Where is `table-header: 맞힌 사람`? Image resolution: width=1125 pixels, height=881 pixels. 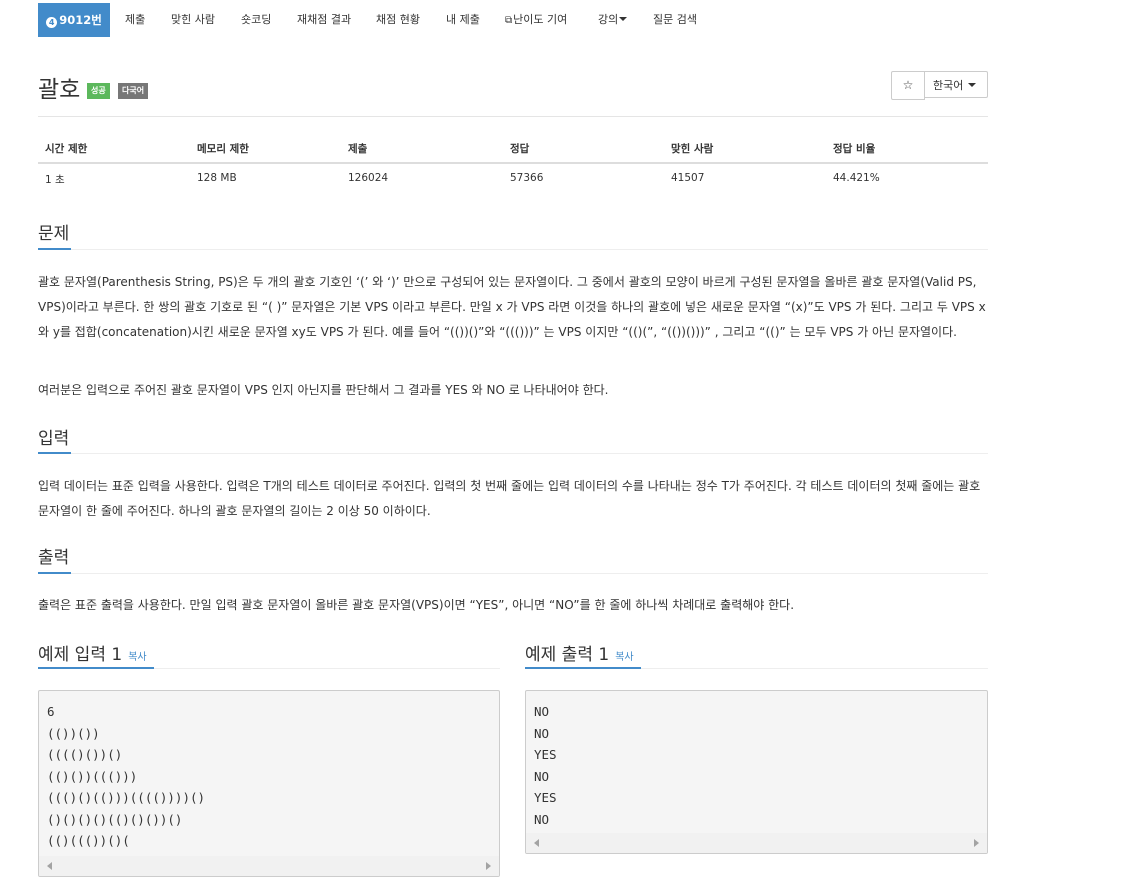 table-header: 맞힌 사람 is located at coordinates (692, 149).